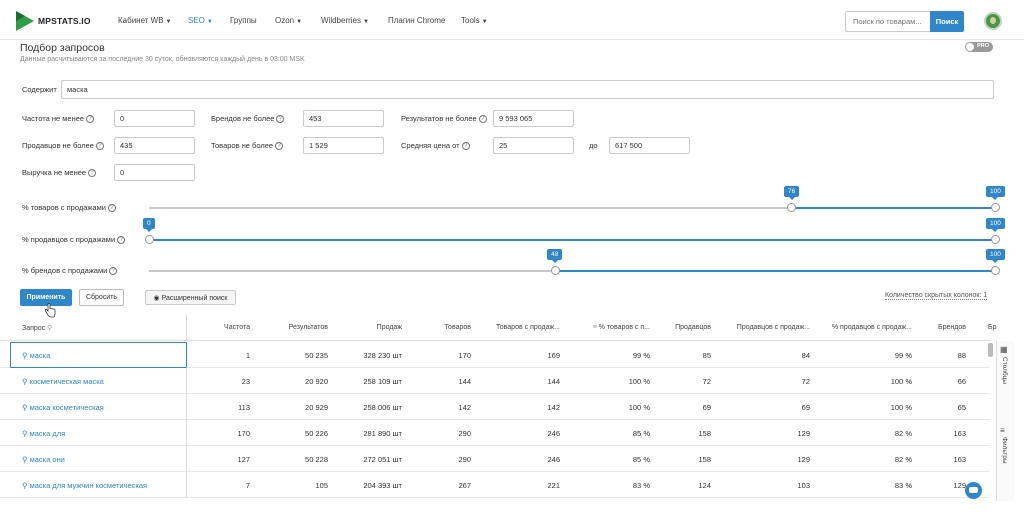 This screenshot has width=1024, height=527. I want to click on column-header-freq: Частота, so click(225, 327).